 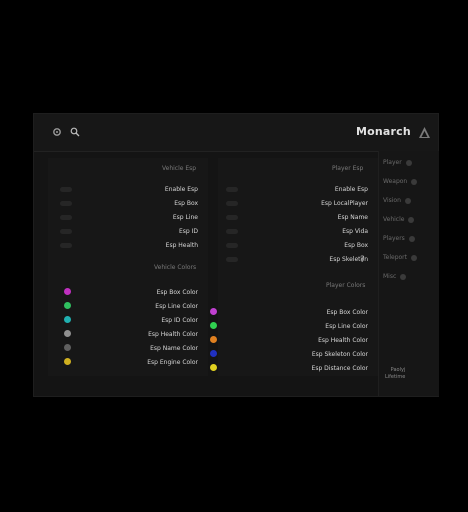 I want to click on toggle-vehicle-esp-id, so click(x=66, y=231).